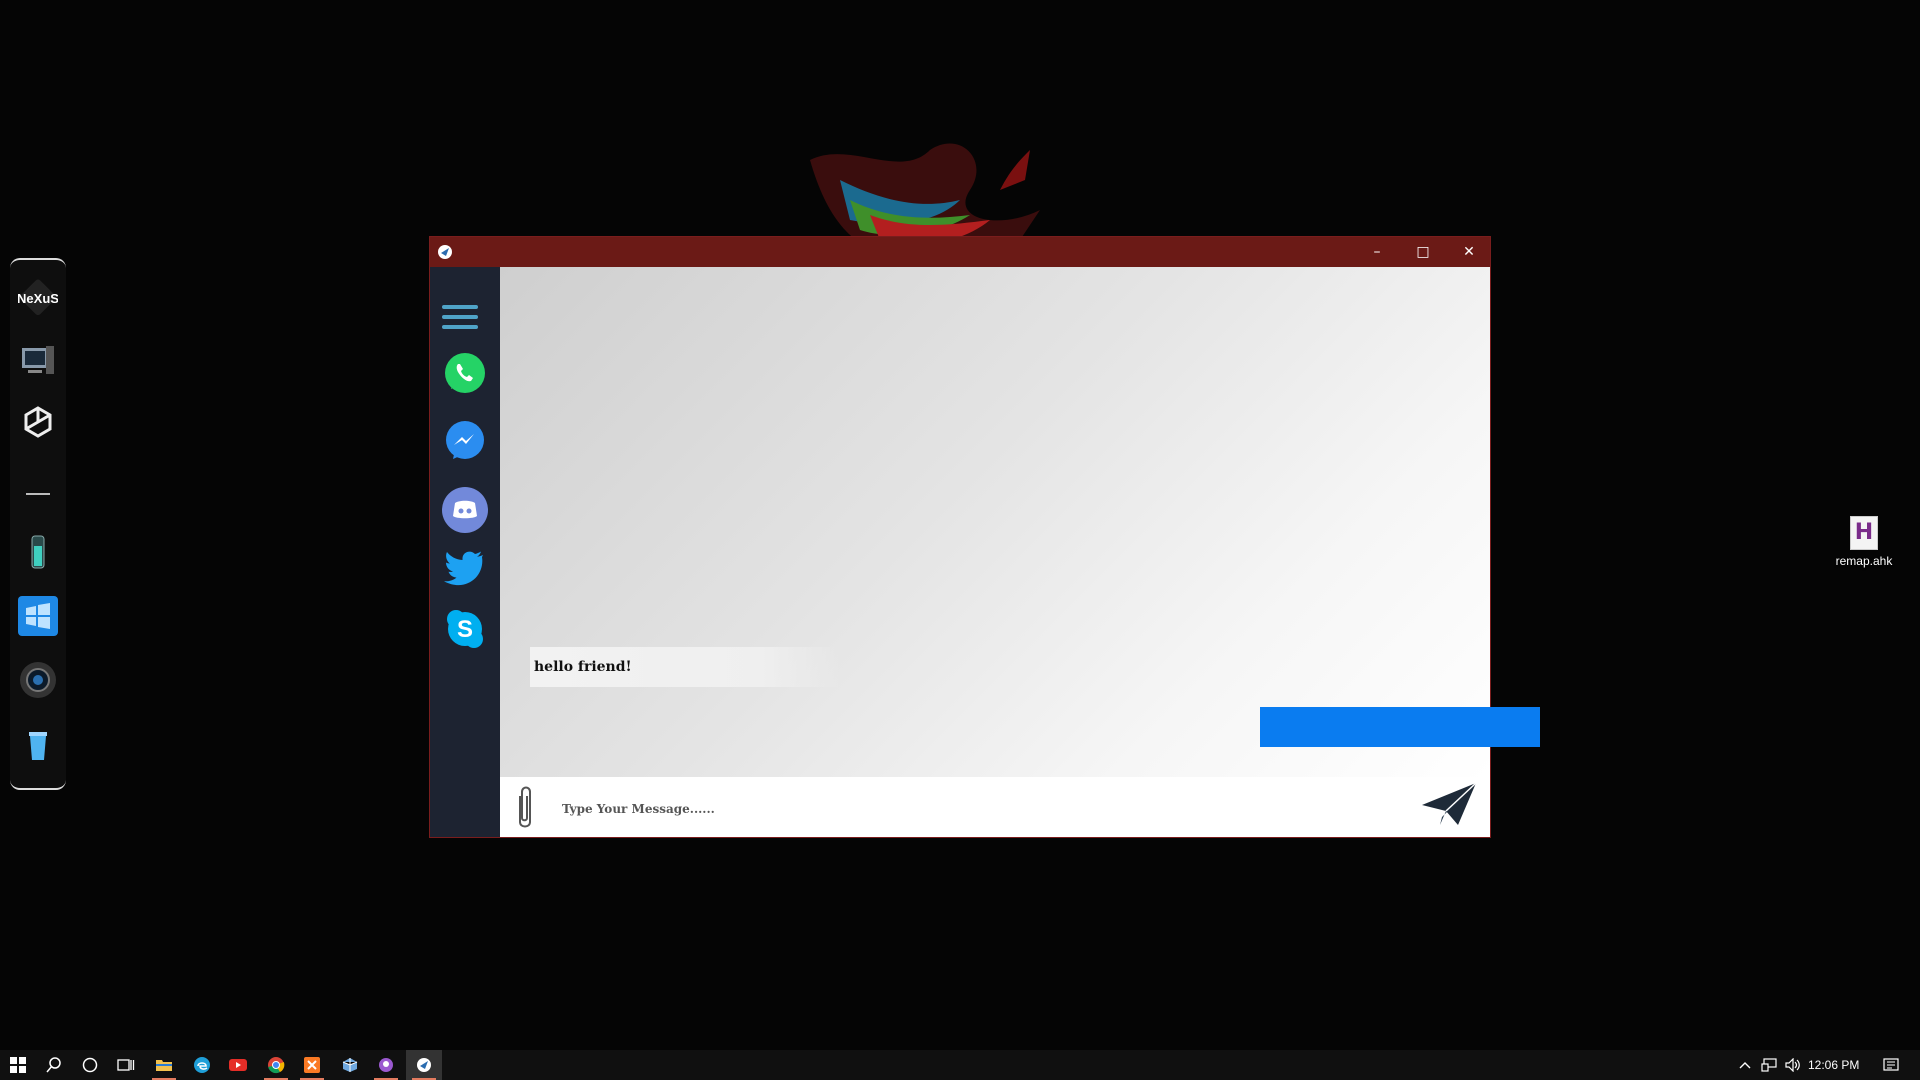 The height and width of the screenshot is (1080, 1920). Describe the element at coordinates (960, 252) in the screenshot. I see `title-bar: – □ ✕` at that location.